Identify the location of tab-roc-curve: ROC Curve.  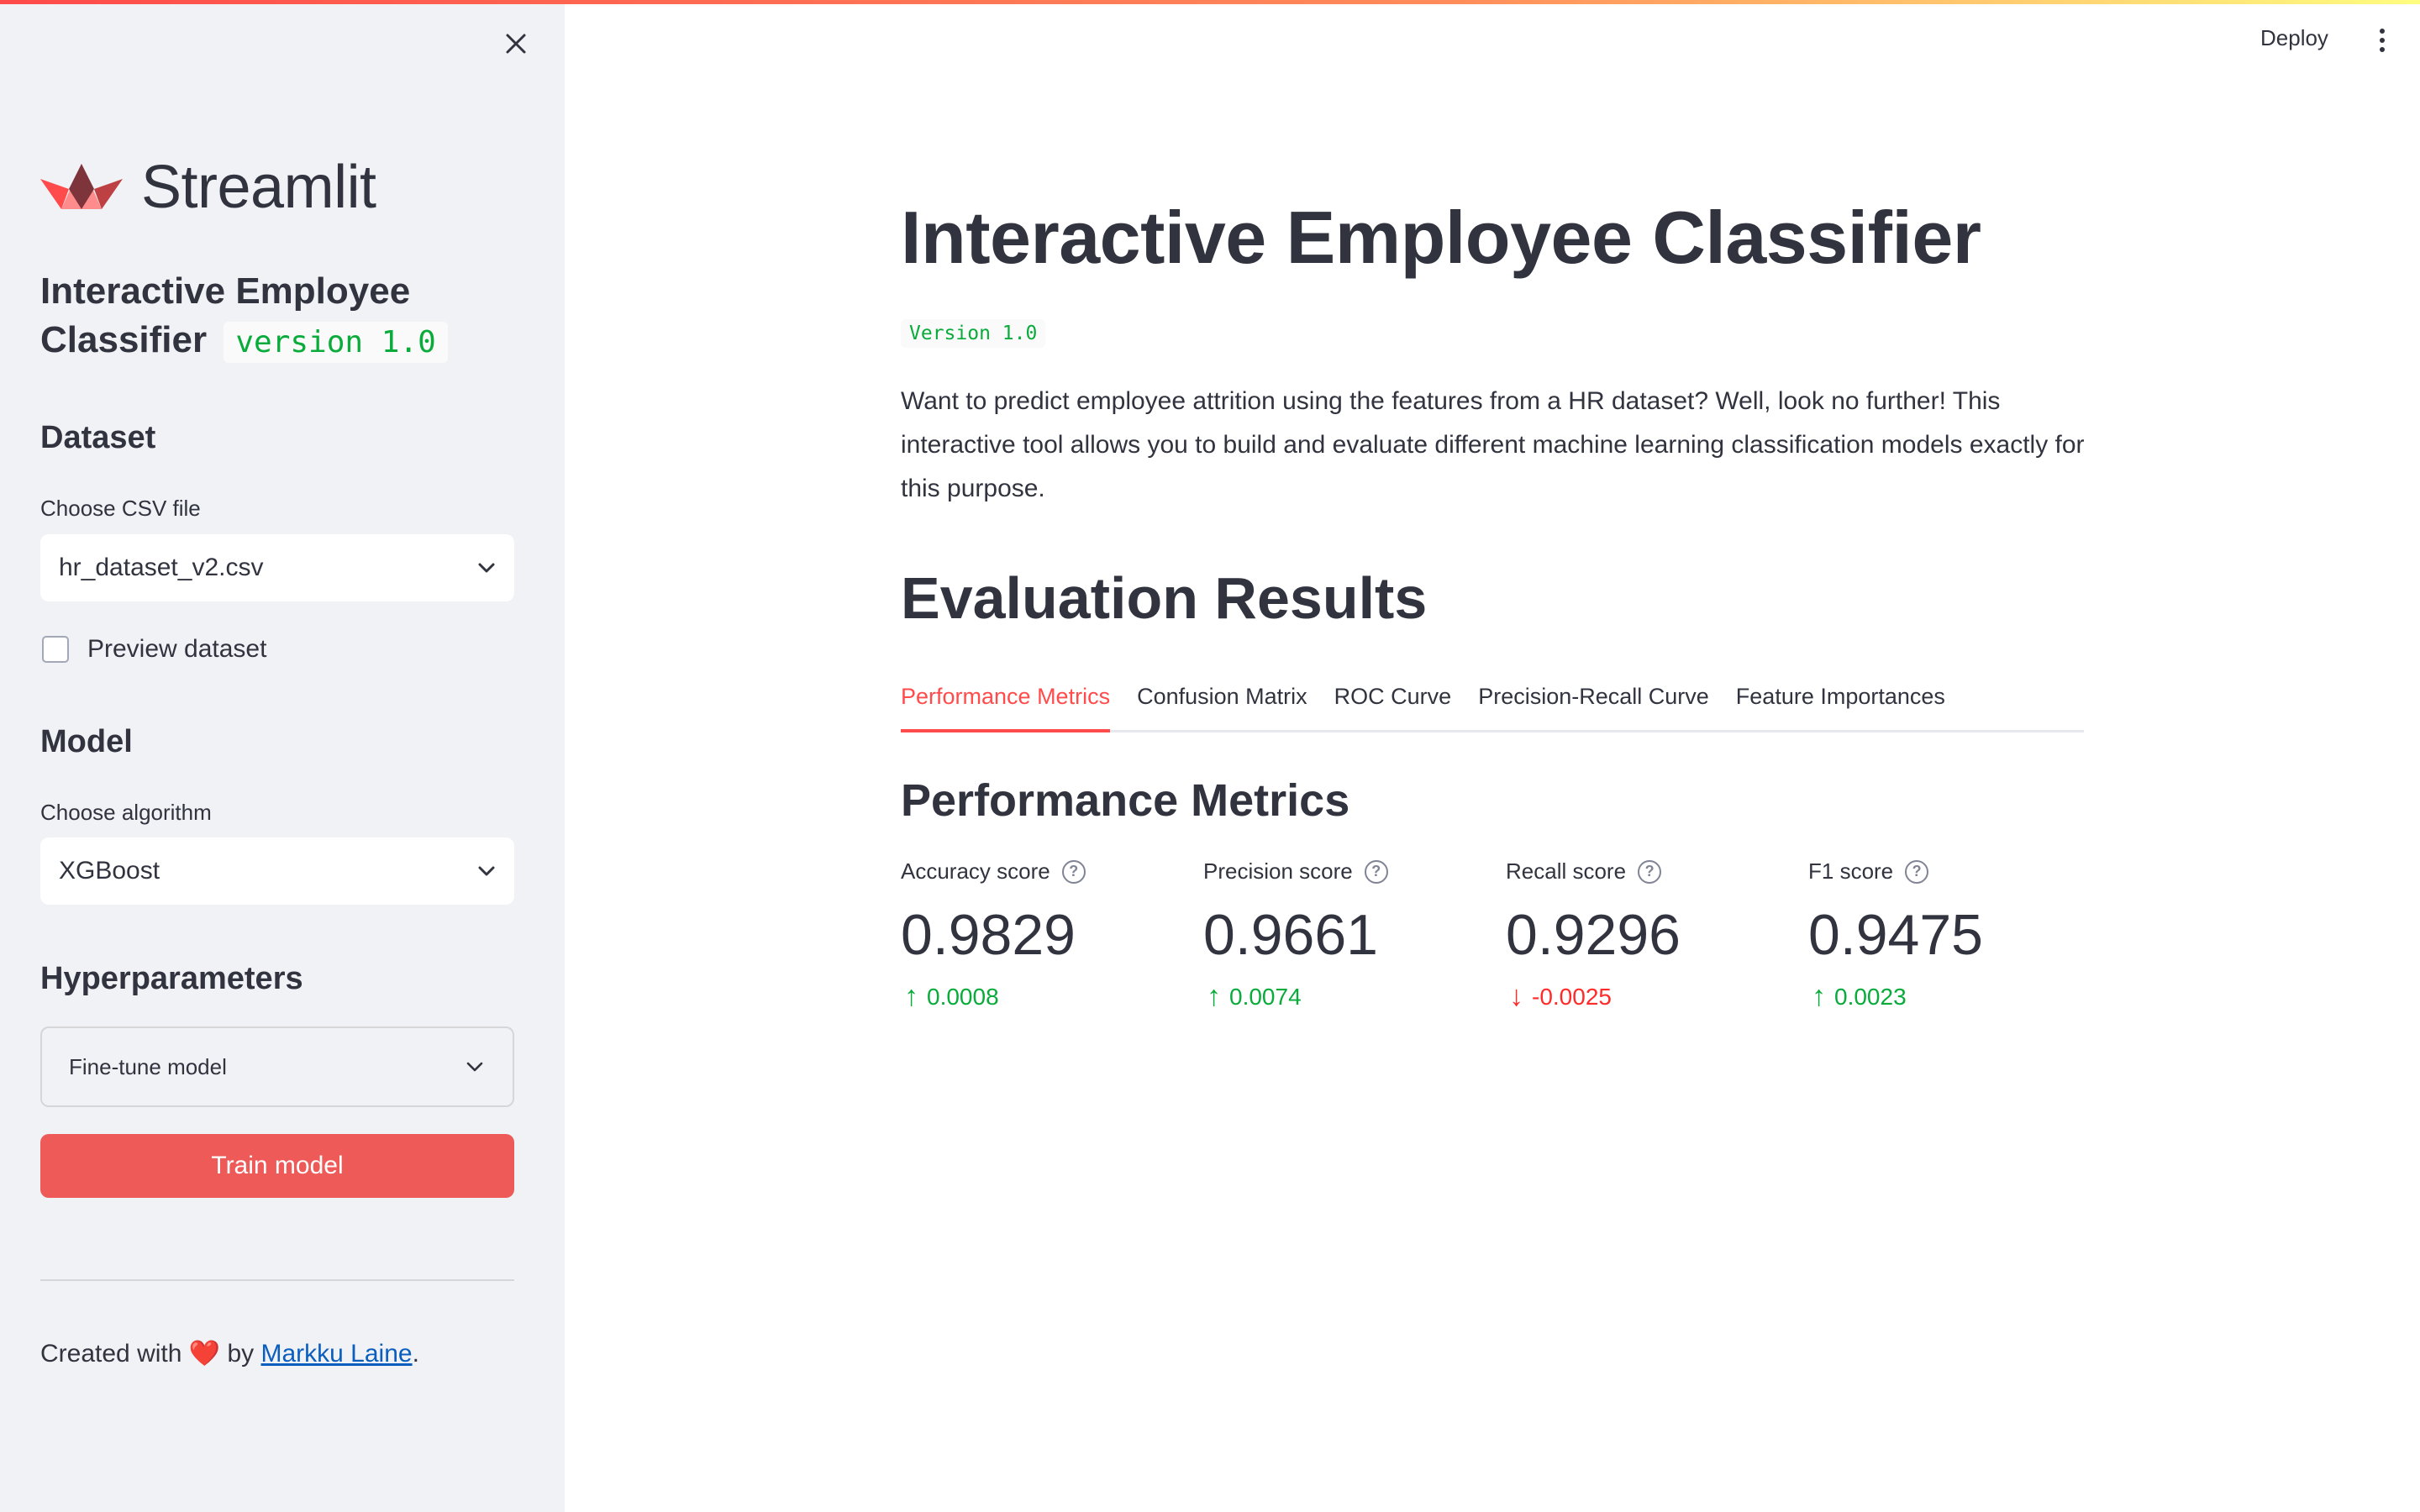
(1393, 704).